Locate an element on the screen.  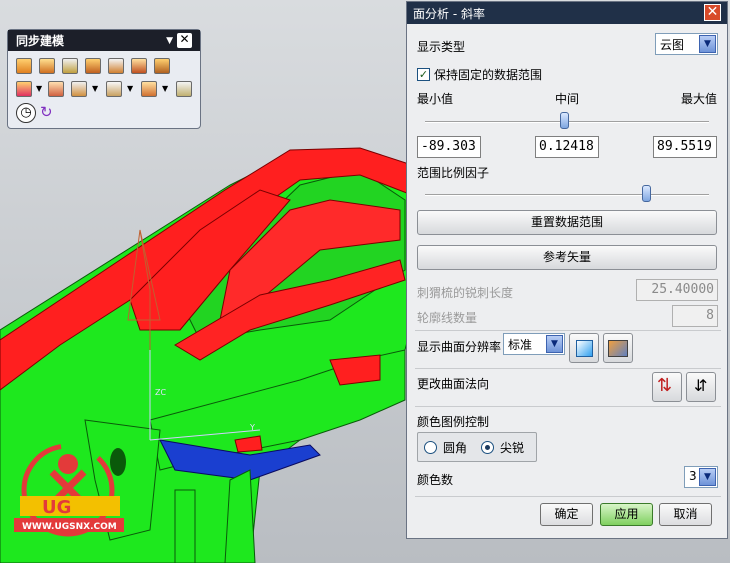
shaded-cube-button is located at coordinates (584, 348).